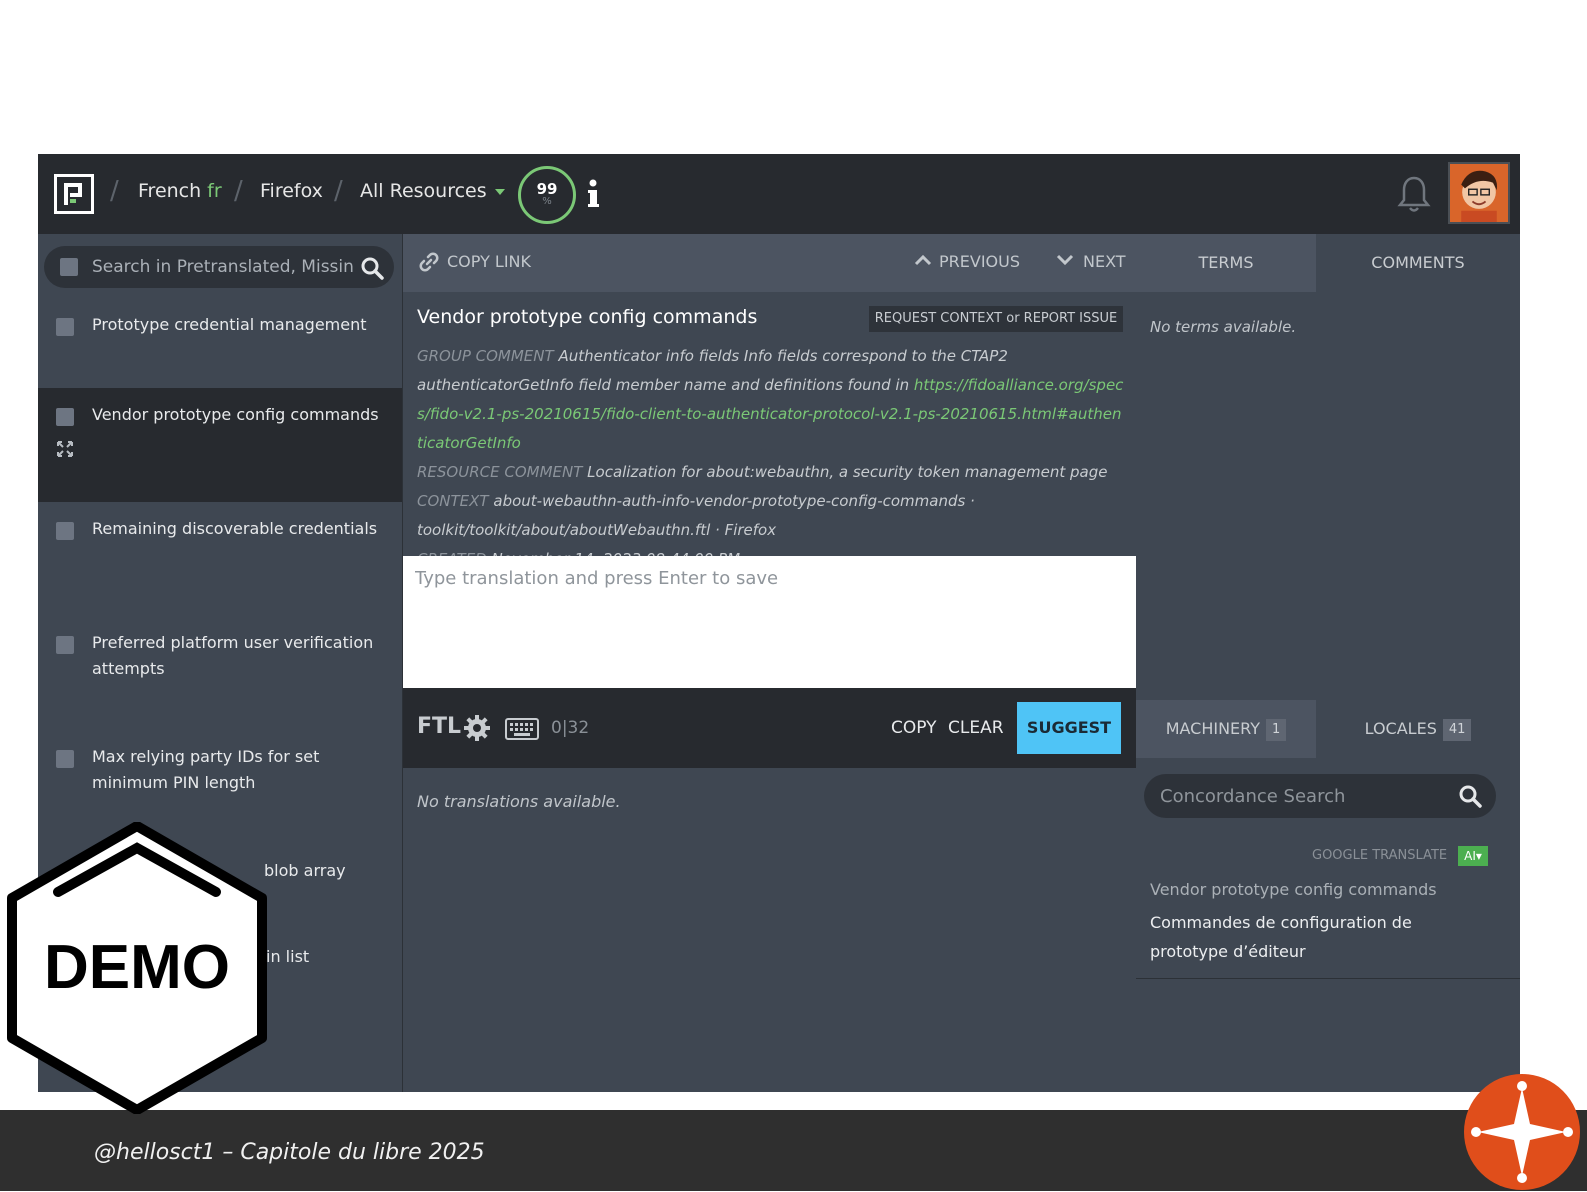 The height and width of the screenshot is (1192, 1587). I want to click on locales-count-badge: 41, so click(1457, 729).